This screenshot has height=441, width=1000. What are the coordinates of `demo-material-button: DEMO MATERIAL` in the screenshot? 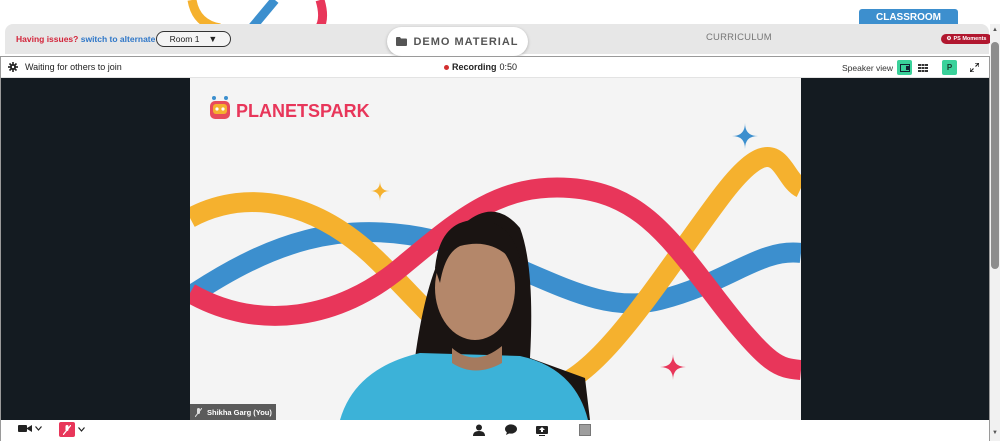 It's located at (457, 41).